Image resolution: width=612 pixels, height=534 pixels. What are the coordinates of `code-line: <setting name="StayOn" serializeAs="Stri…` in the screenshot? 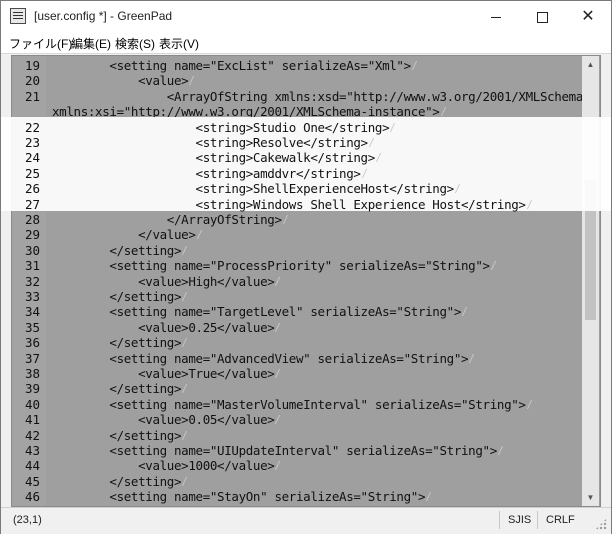 It's located at (244, 497).